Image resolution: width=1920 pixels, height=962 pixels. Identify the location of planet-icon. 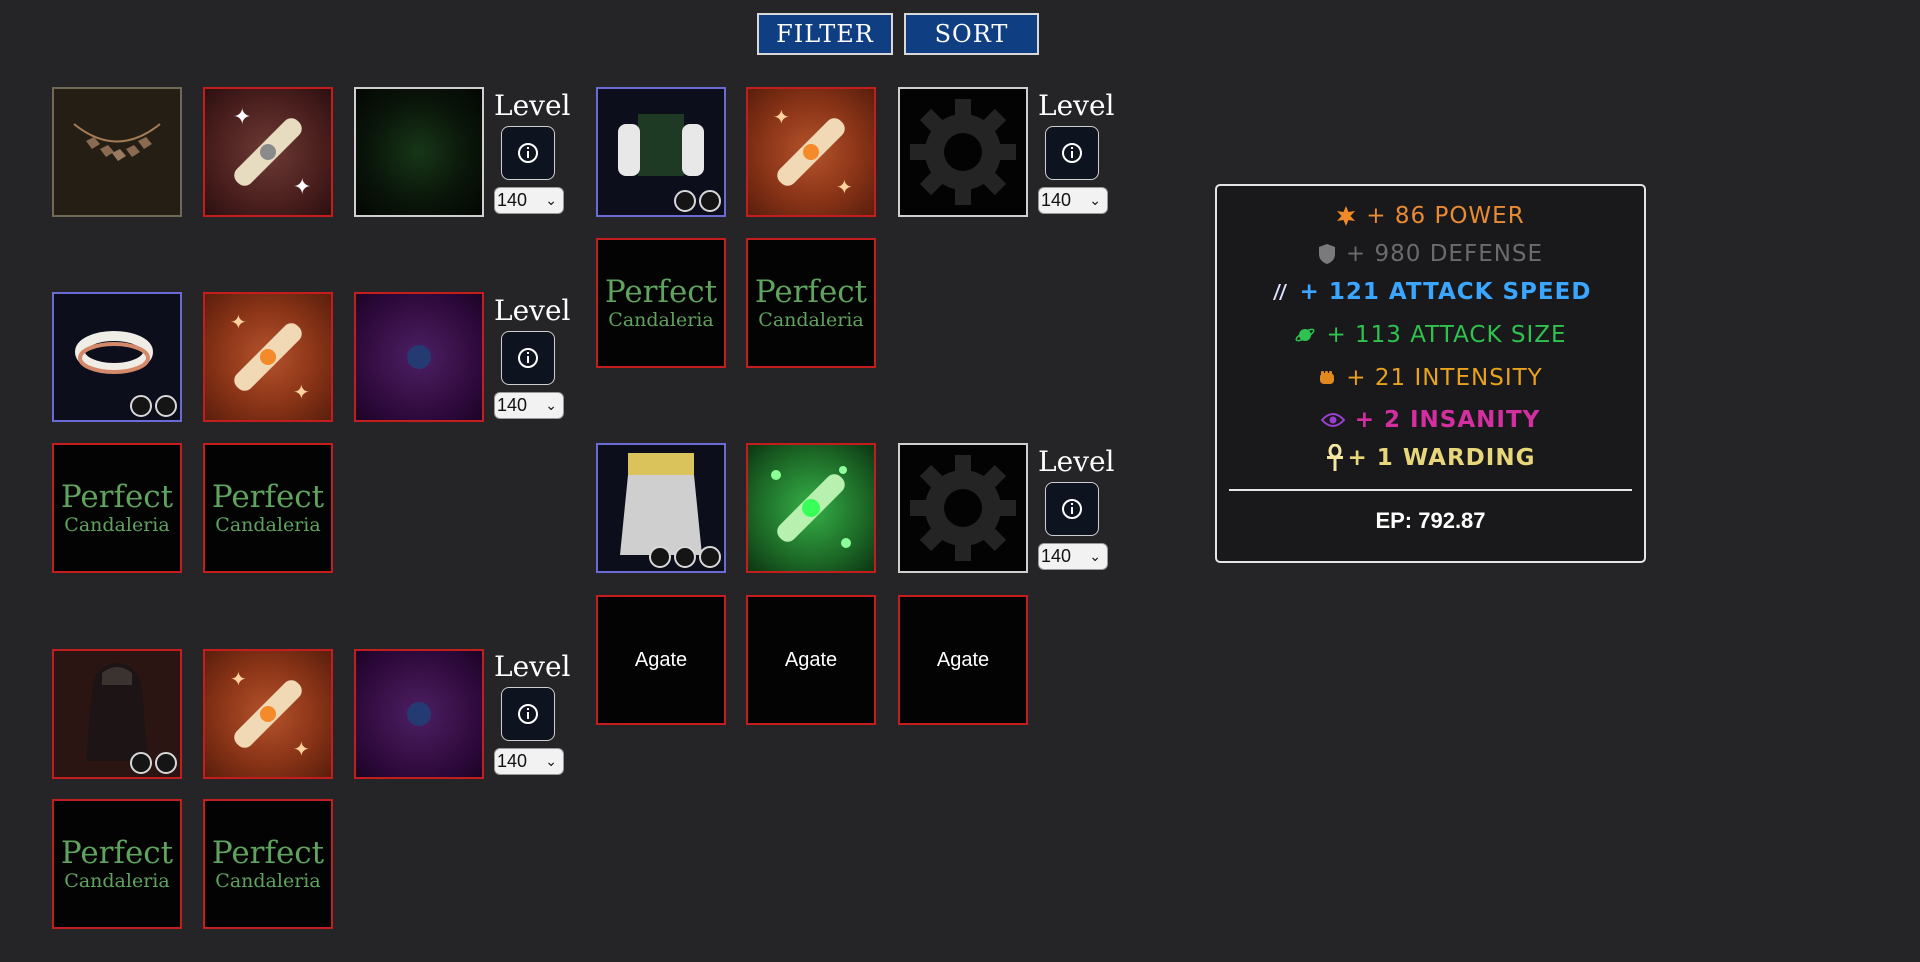
(1305, 335).